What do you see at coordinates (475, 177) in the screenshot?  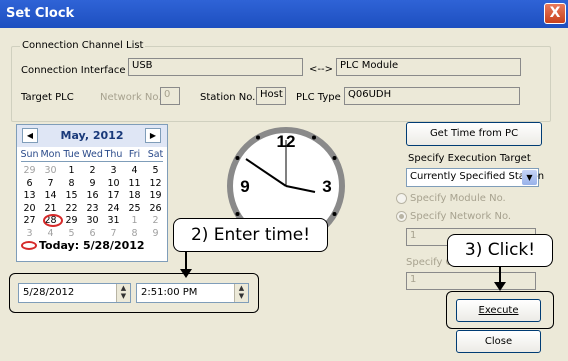 I see `execution-target-select: Currently Specified Station ▼` at bounding box center [475, 177].